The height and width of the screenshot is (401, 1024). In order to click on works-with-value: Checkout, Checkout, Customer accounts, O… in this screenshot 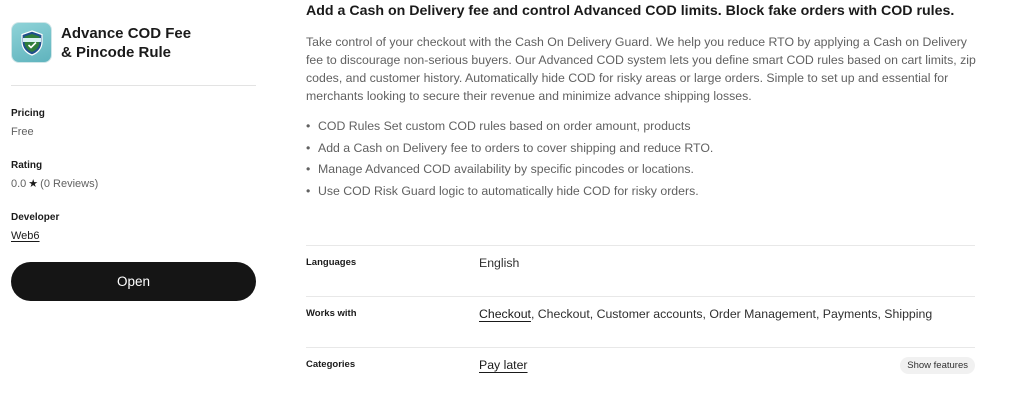, I will do `click(727, 327)`.